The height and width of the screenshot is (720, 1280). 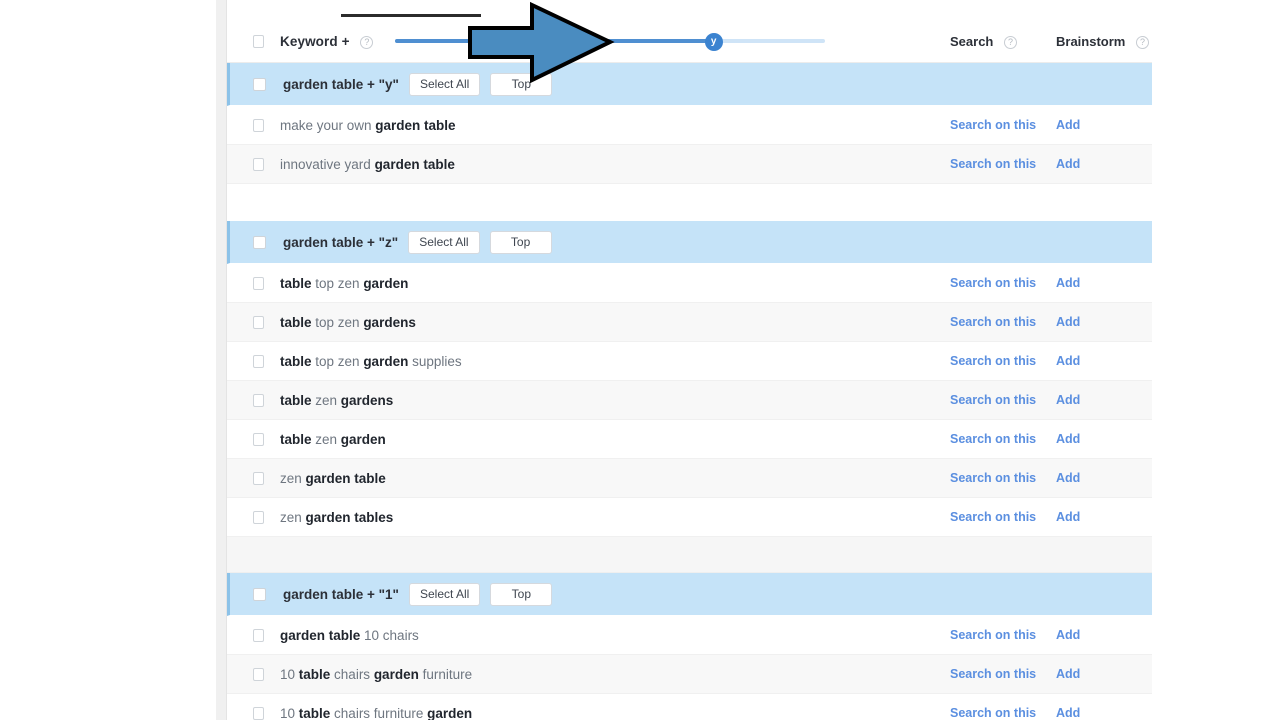 What do you see at coordinates (376, 674) in the screenshot?
I see `keyword-text: 10 table chairs garden furniture` at bounding box center [376, 674].